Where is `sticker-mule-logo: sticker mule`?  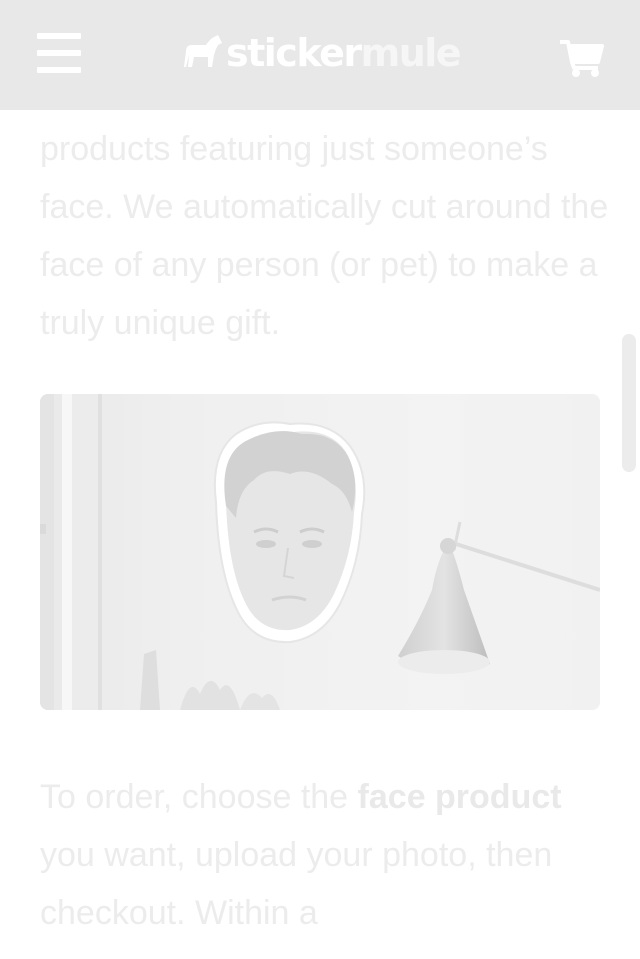 sticker-mule-logo: sticker mule is located at coordinates (321, 53).